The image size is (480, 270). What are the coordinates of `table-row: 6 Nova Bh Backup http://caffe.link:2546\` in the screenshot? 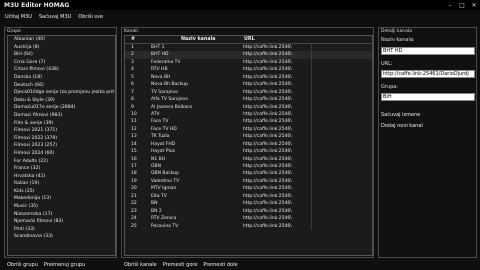 It's located at (248, 85).